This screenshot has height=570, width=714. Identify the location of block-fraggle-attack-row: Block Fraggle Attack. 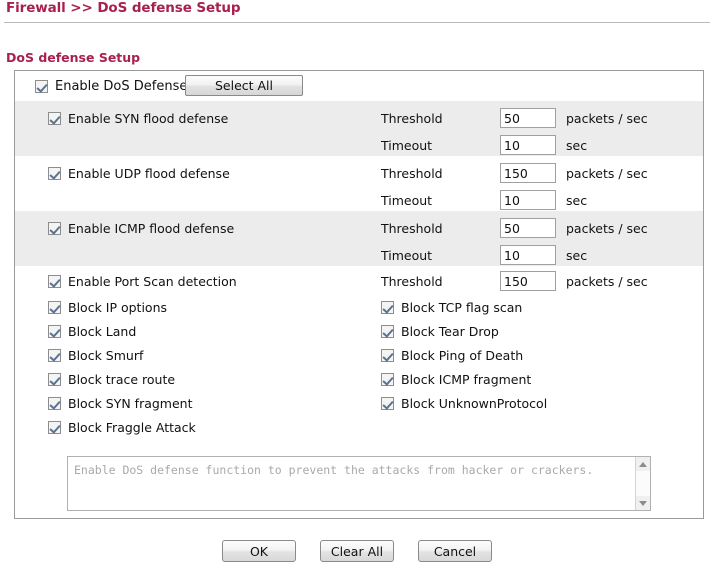
(122, 427).